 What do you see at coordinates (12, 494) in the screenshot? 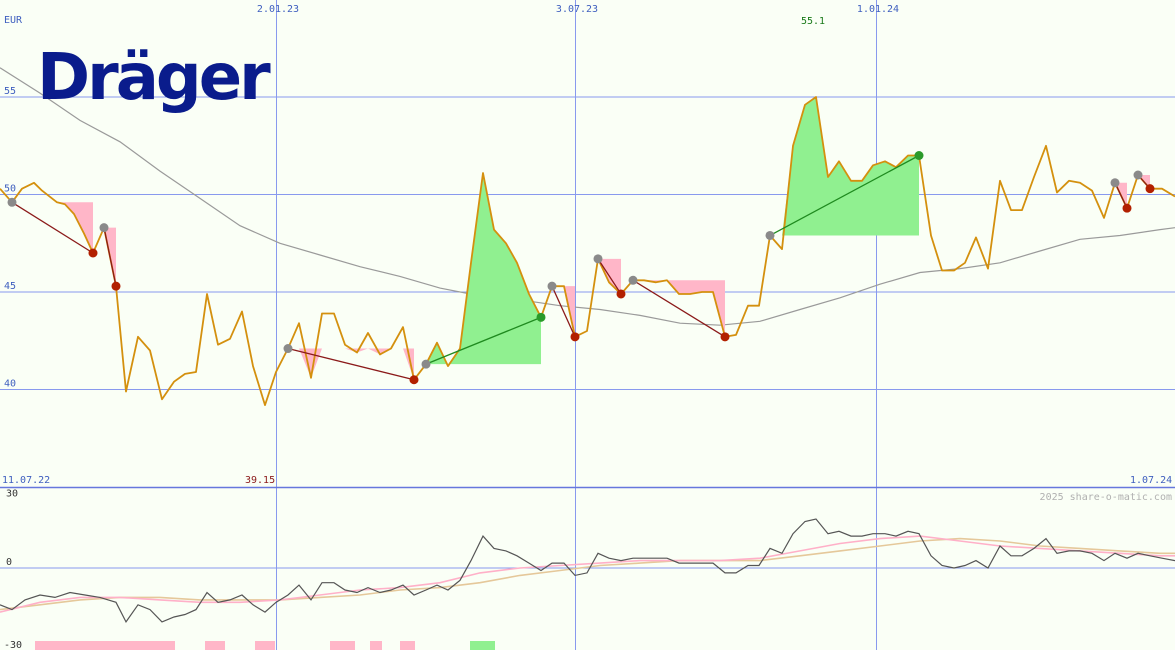
I see `osc-tick-label-30: 30` at bounding box center [12, 494].